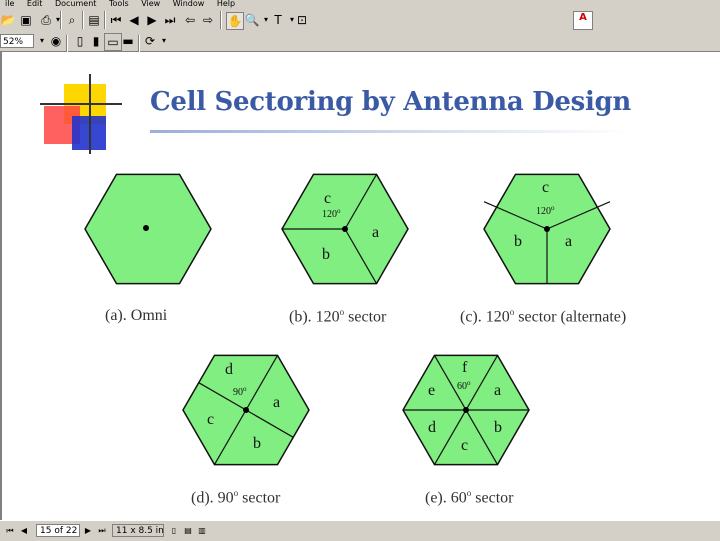  I want to click on sector-label-e: e, so click(431, 390).